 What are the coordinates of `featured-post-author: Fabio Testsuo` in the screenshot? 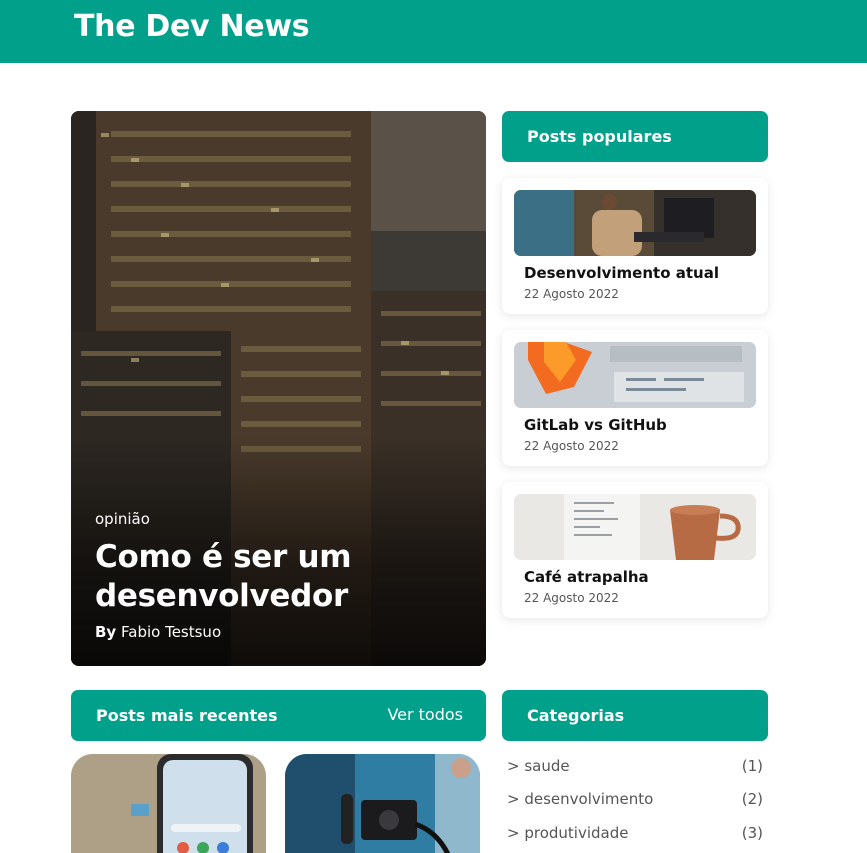 It's located at (171, 632).